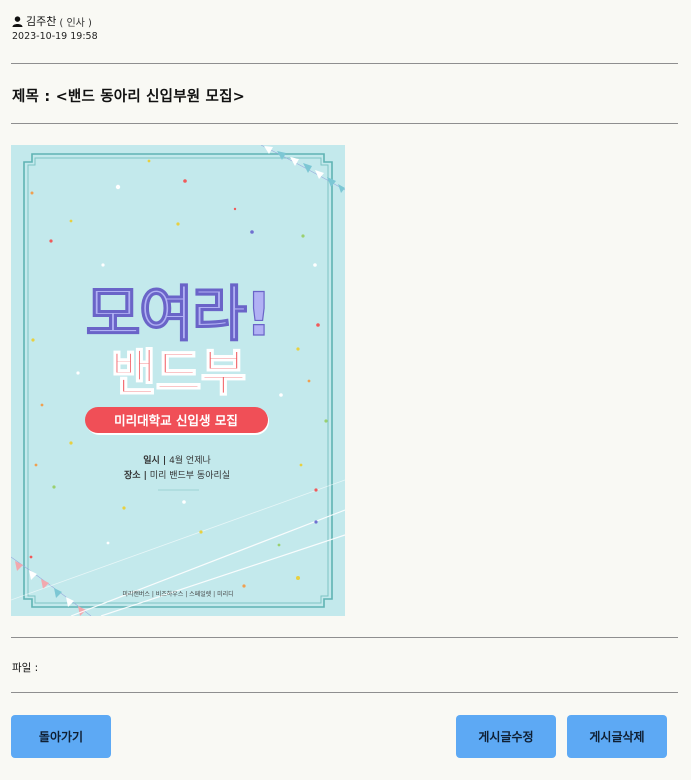 This screenshot has width=691, height=780. What do you see at coordinates (188, 460) in the screenshot?
I see `poster-when-value: 4월 언제나` at bounding box center [188, 460].